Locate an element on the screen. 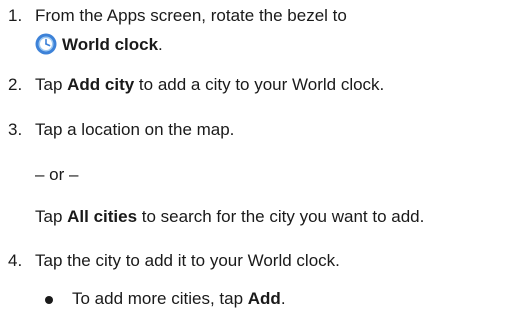 The height and width of the screenshot is (318, 520). step-text-line2: World clock. is located at coordinates (99, 44).